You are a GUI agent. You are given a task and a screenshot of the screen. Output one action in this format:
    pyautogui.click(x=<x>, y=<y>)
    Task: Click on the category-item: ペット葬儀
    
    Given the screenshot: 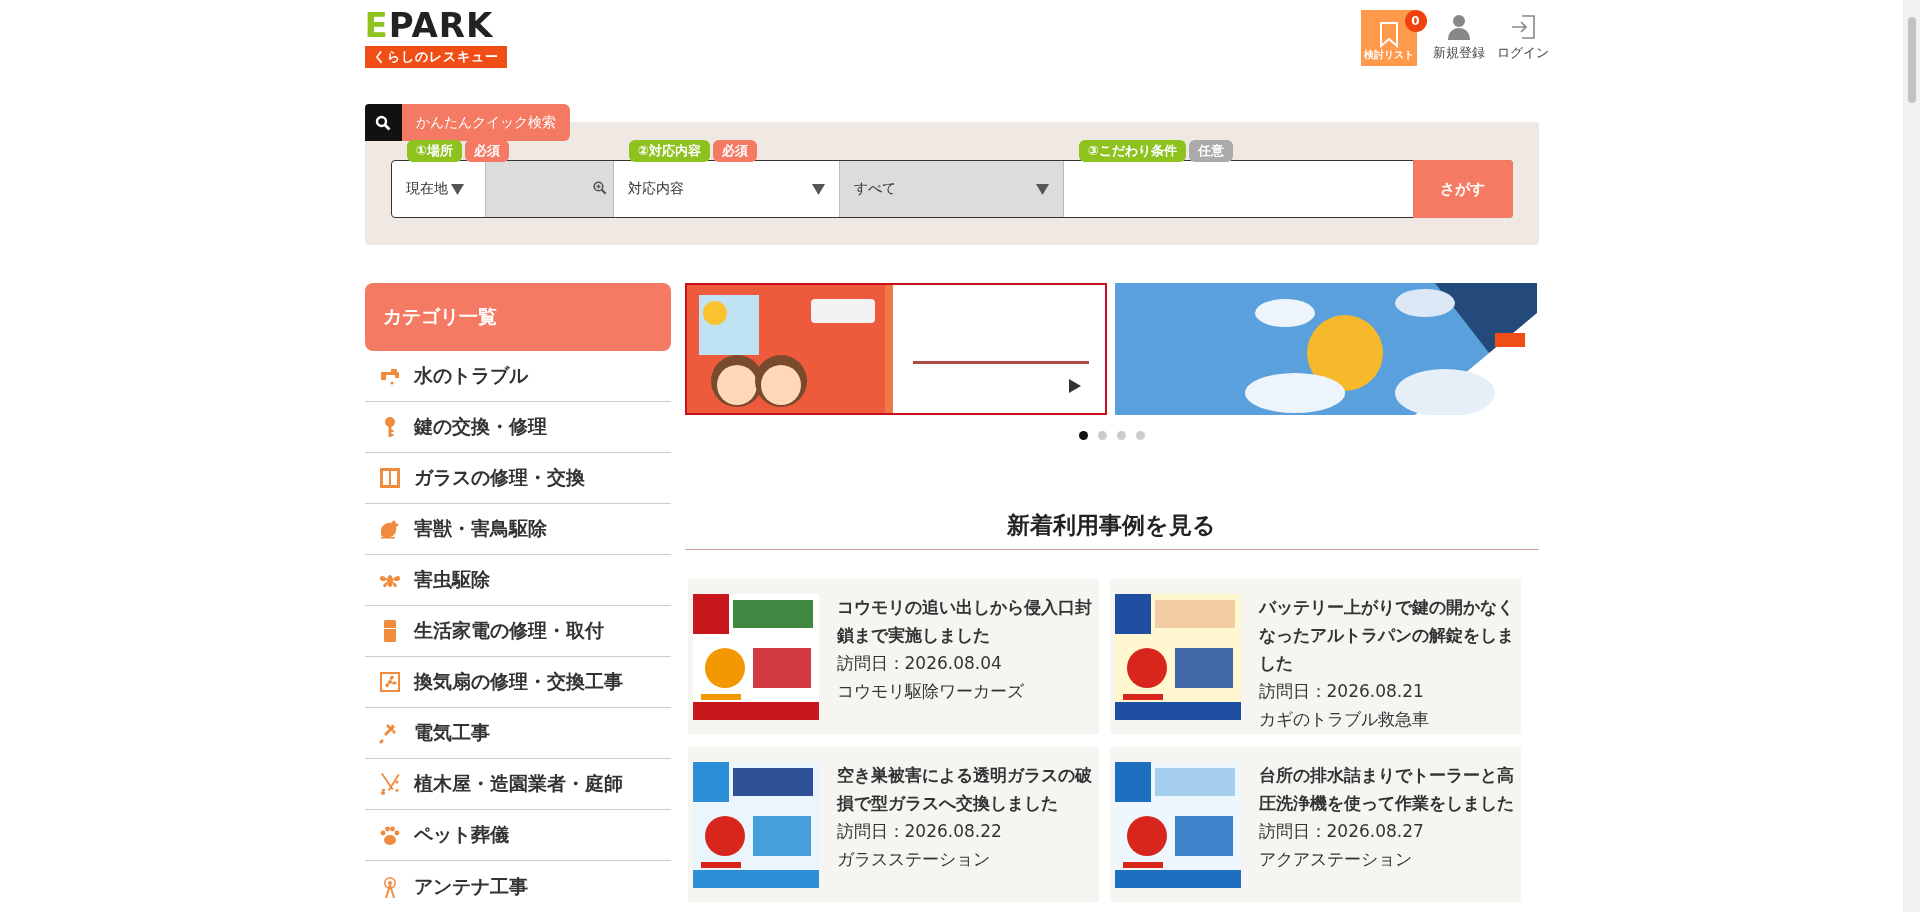 What is the action you would take?
    pyautogui.click(x=517, y=835)
    